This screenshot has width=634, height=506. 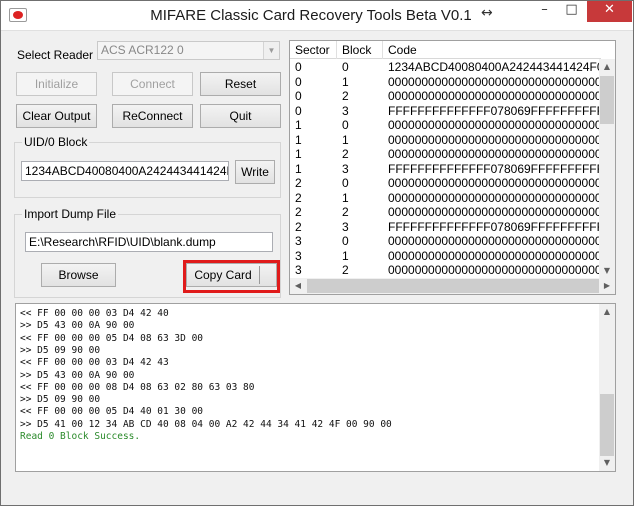 What do you see at coordinates (240, 84) in the screenshot?
I see `reset-button: Reset` at bounding box center [240, 84].